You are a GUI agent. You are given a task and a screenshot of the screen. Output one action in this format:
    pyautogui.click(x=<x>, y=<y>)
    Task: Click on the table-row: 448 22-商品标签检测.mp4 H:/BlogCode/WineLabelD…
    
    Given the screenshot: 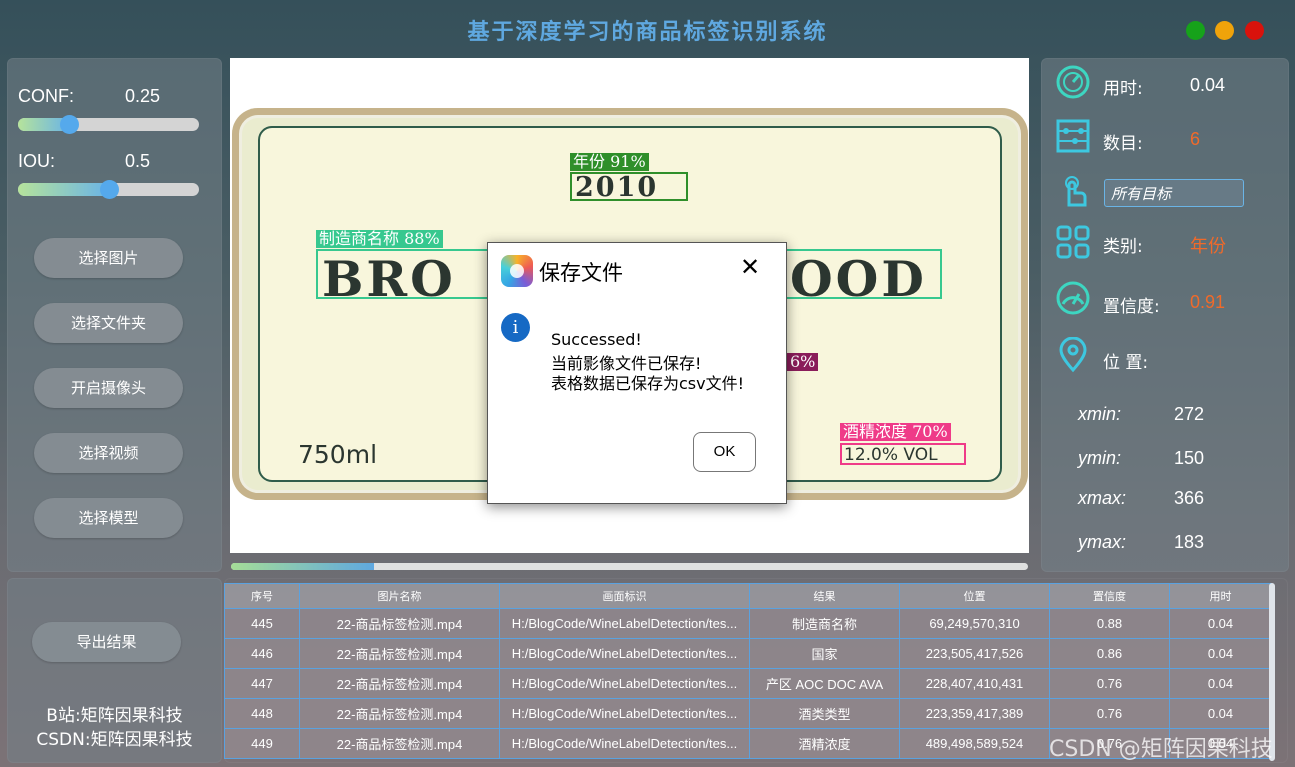 What is the action you would take?
    pyautogui.click(x=748, y=713)
    